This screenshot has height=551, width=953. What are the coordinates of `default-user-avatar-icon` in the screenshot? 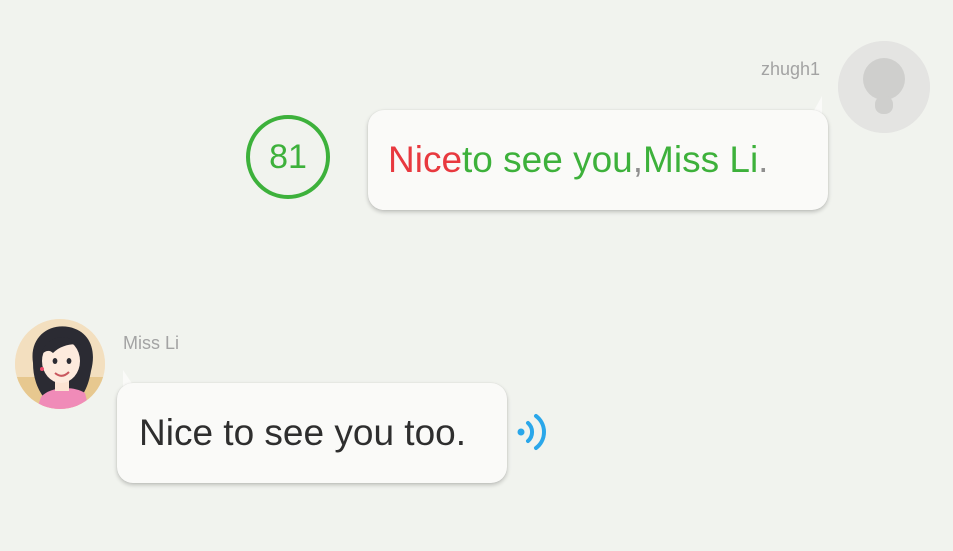 It's located at (884, 87).